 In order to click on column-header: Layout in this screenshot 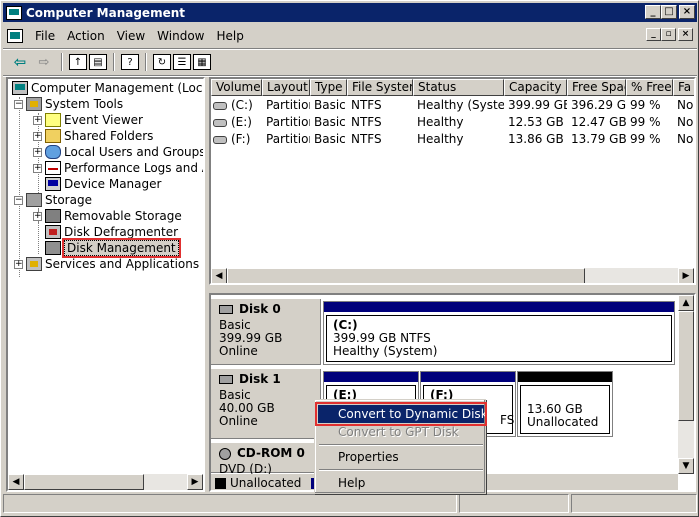, I will do `click(286, 87)`.